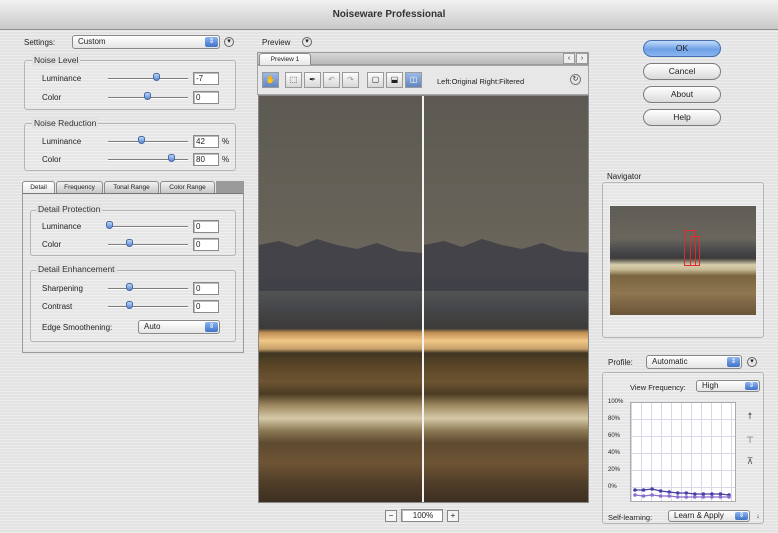 The width and height of the screenshot is (778, 533). I want to click on noise-reduction-color-slider, so click(148, 160).